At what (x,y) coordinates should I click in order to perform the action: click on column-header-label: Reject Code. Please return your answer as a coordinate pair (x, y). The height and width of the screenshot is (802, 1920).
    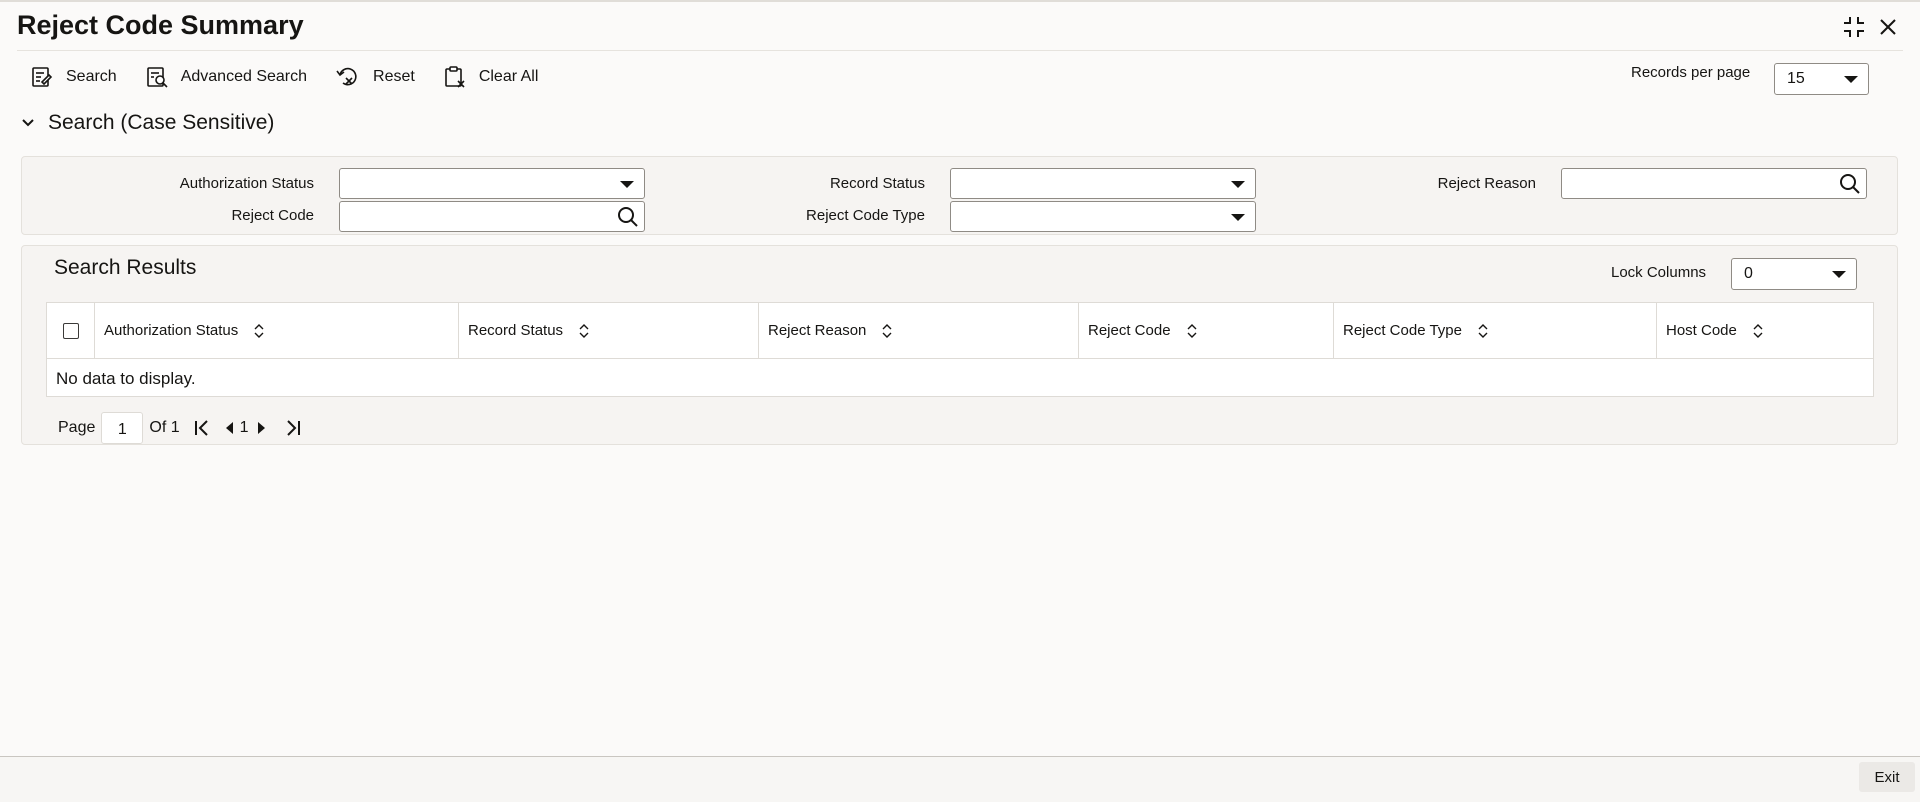
    Looking at the image, I should click on (1129, 330).